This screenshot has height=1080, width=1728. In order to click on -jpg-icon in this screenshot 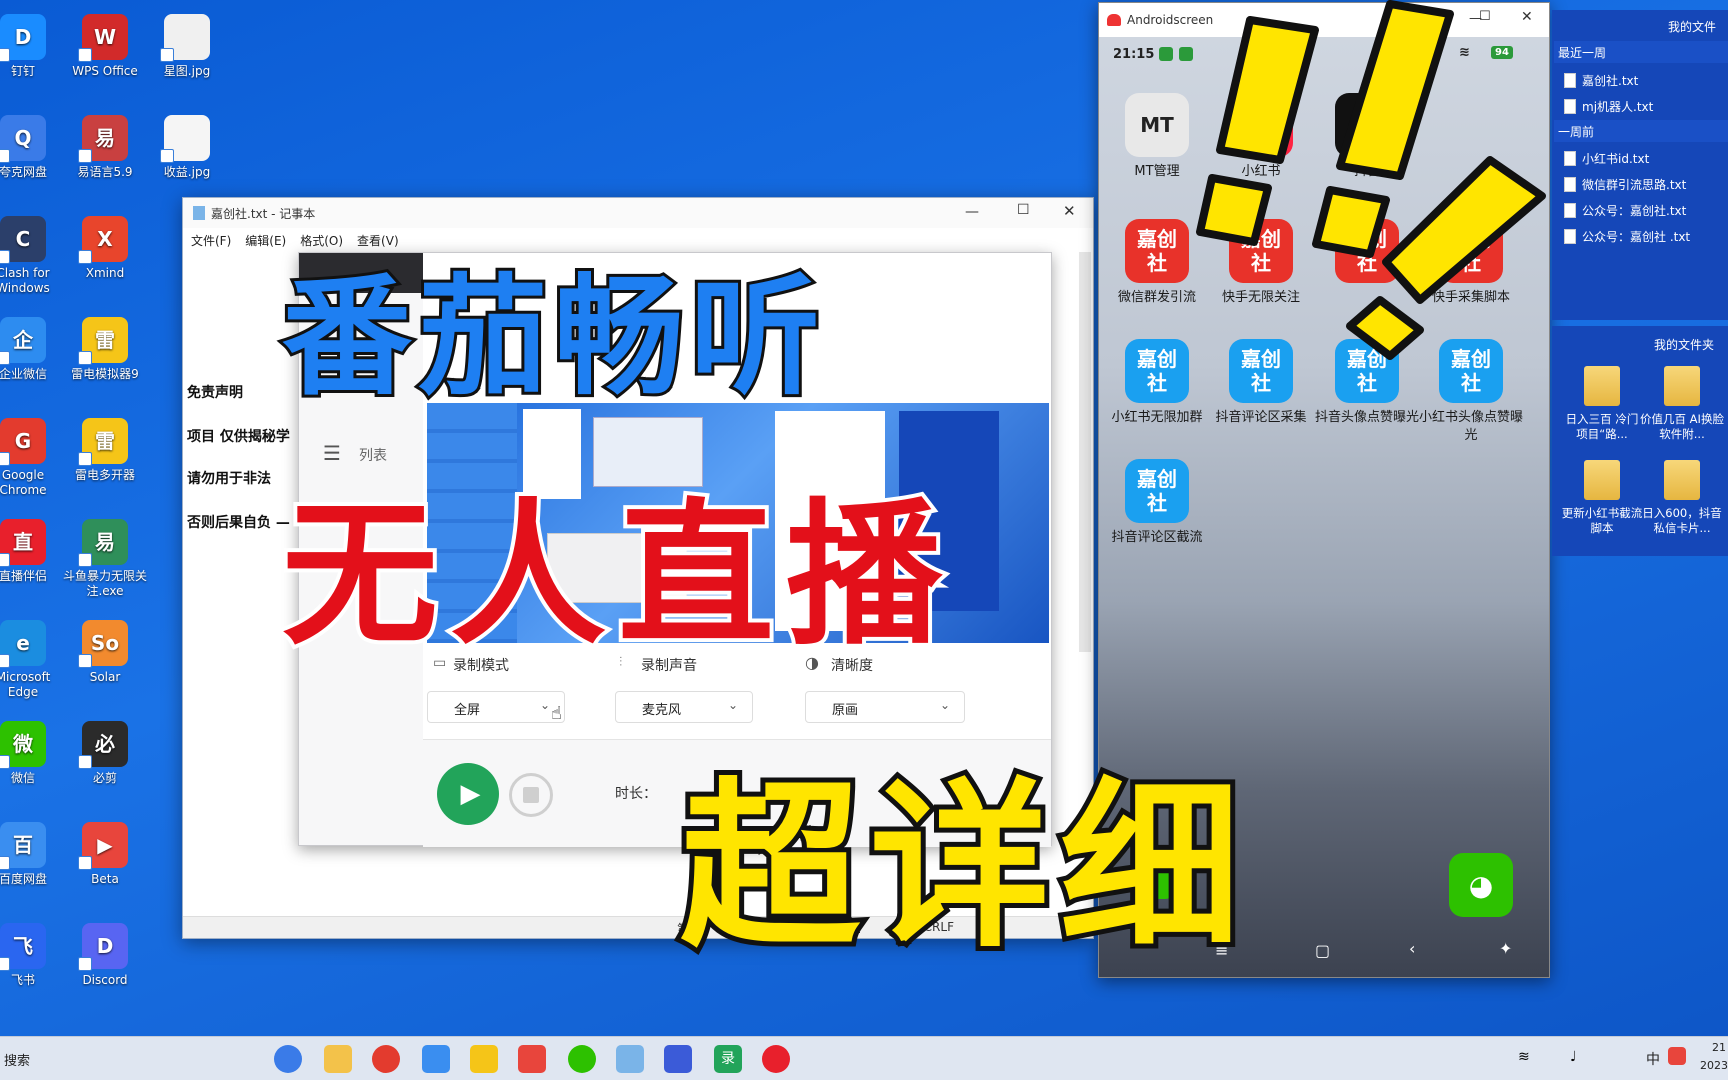, I will do `click(185, 139)`.